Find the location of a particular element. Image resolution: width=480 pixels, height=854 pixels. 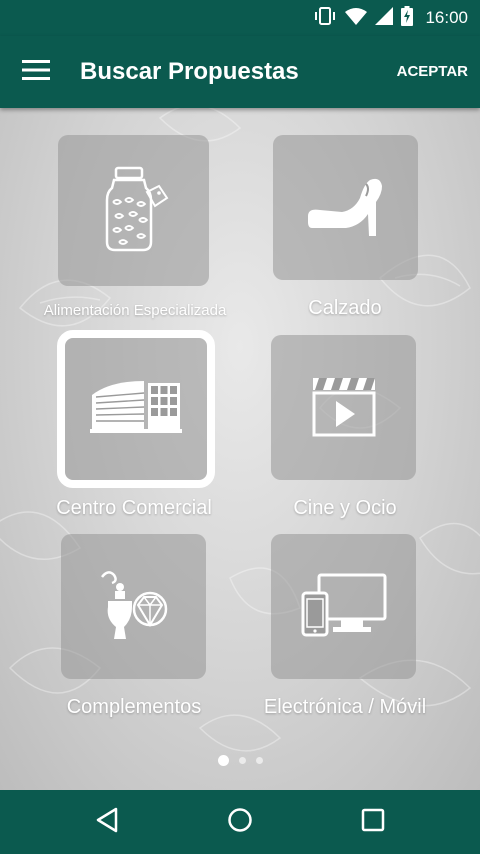

home-button is located at coordinates (240, 822).